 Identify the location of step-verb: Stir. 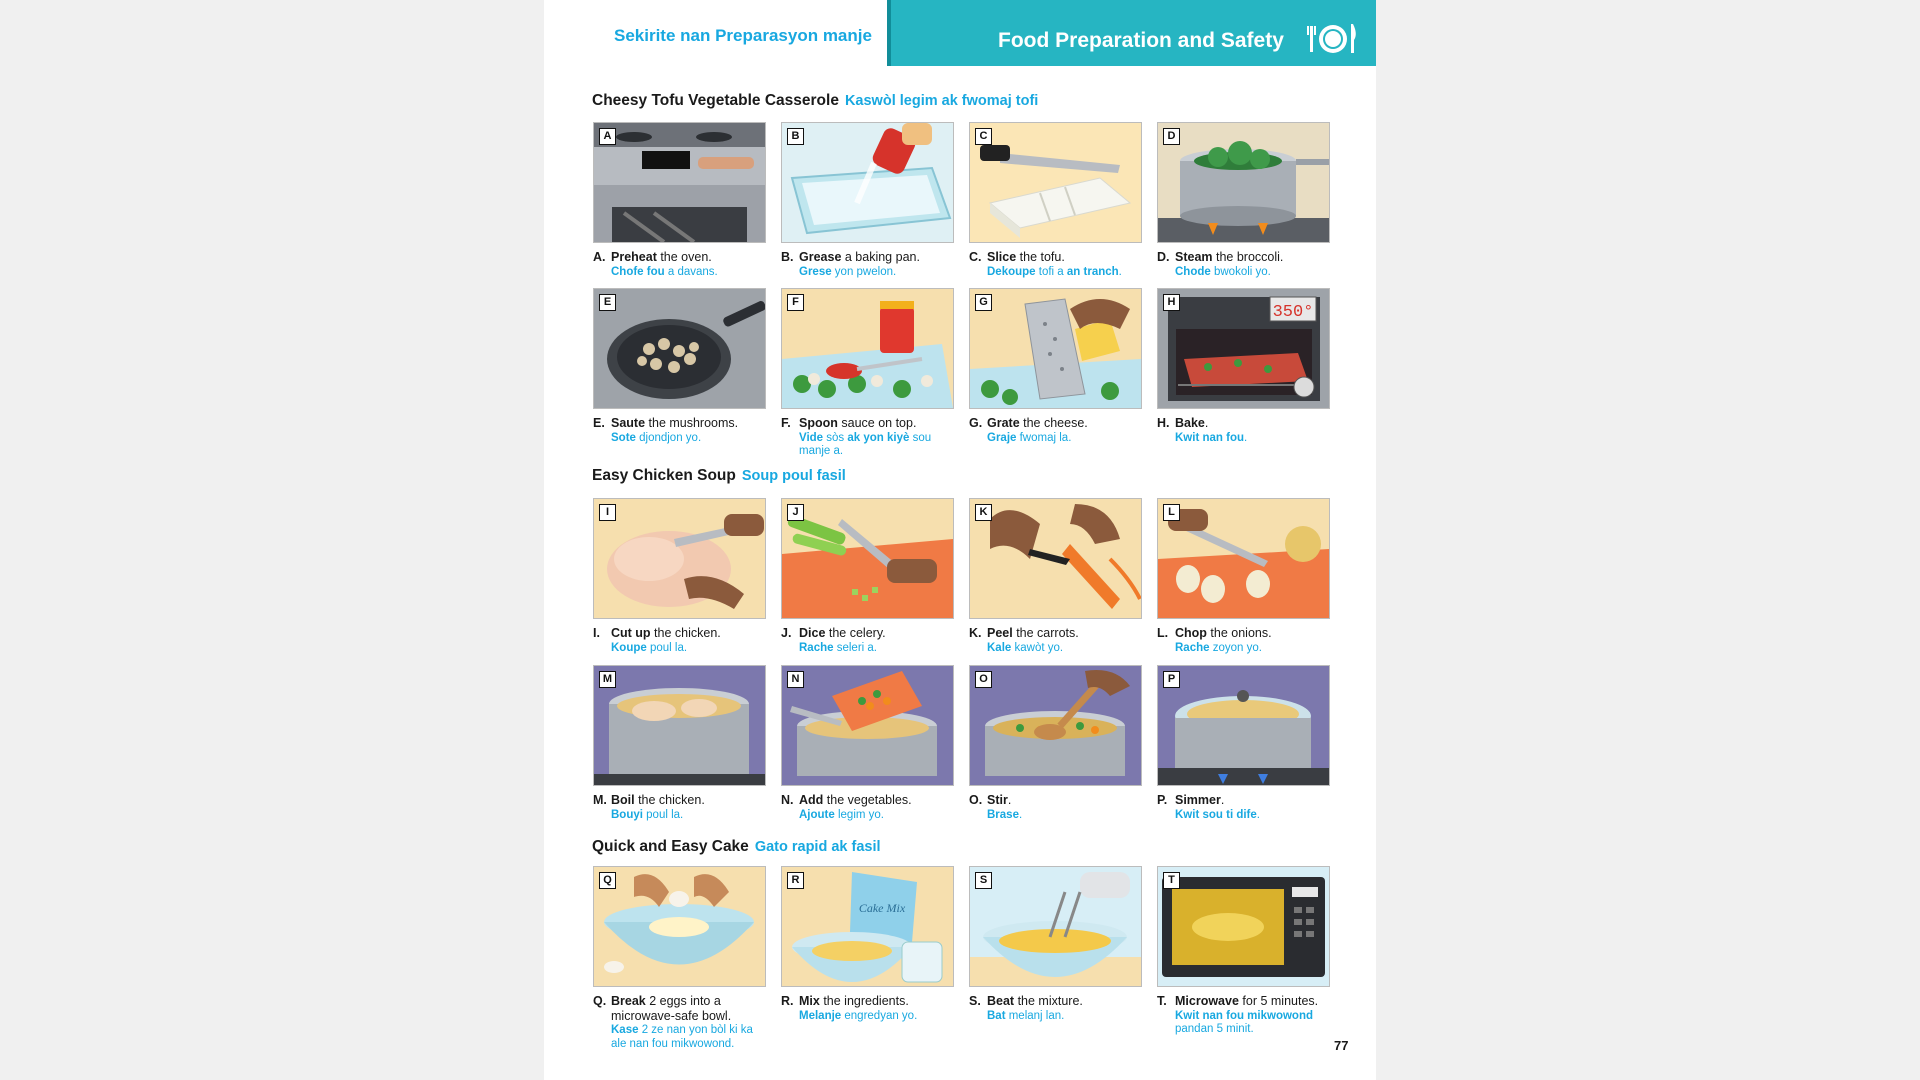
(997, 800).